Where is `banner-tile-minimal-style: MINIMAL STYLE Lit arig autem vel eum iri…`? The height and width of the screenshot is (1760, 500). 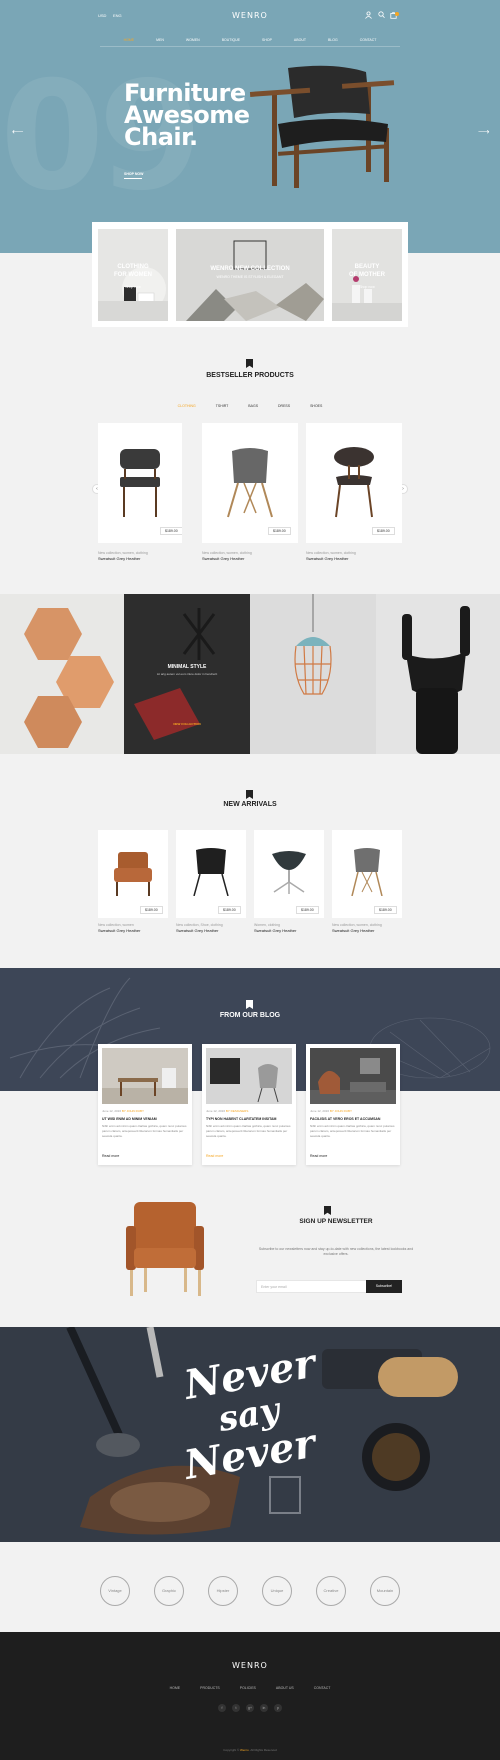 banner-tile-minimal-style: MINIMAL STYLE Lit arig autem vel eum iri… is located at coordinates (187, 674).